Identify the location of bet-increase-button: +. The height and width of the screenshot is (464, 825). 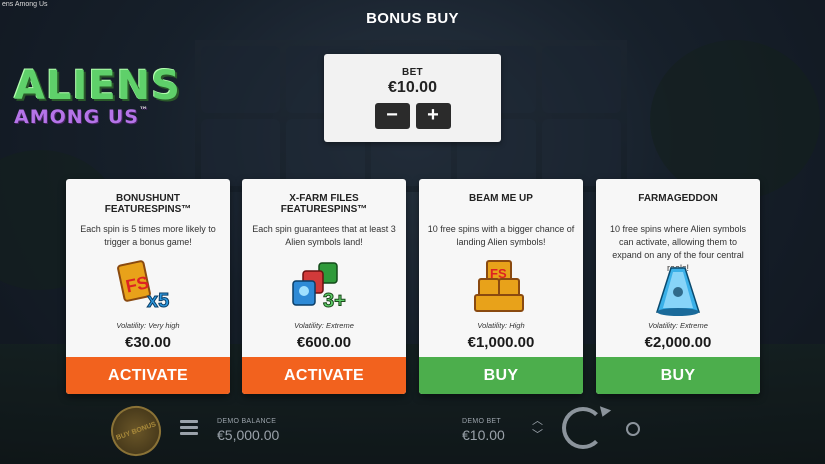
(433, 116).